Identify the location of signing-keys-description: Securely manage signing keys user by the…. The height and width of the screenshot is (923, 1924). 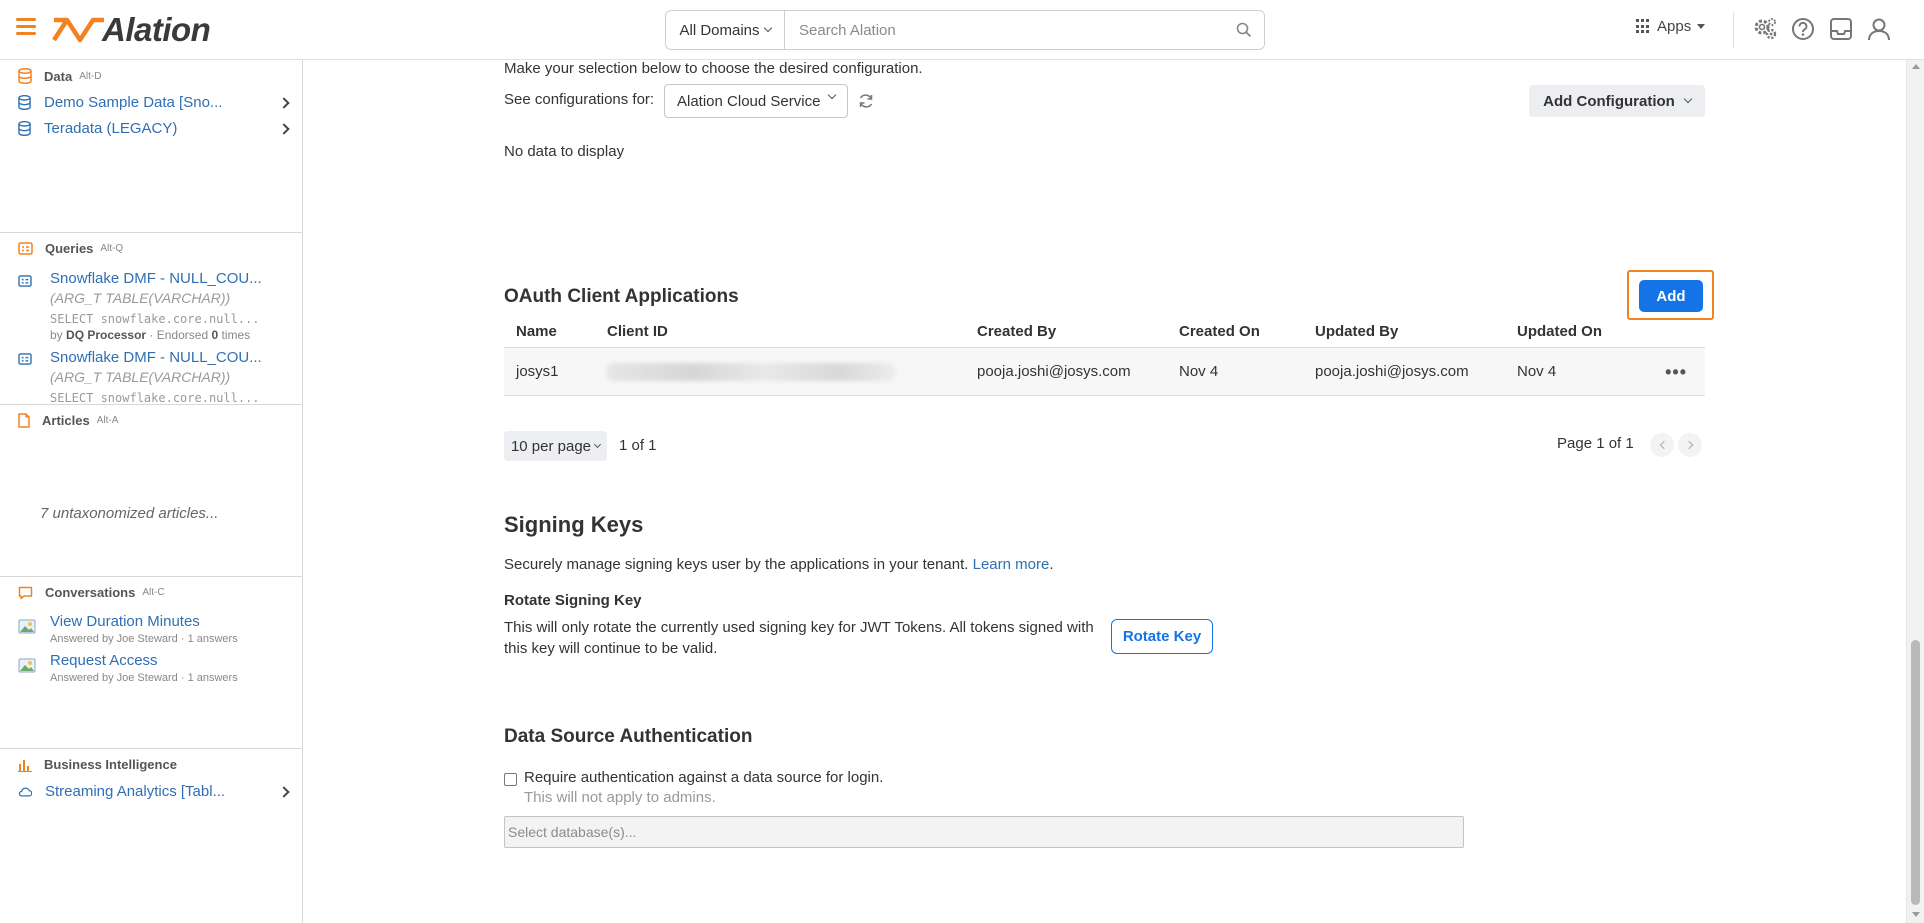
(779, 564).